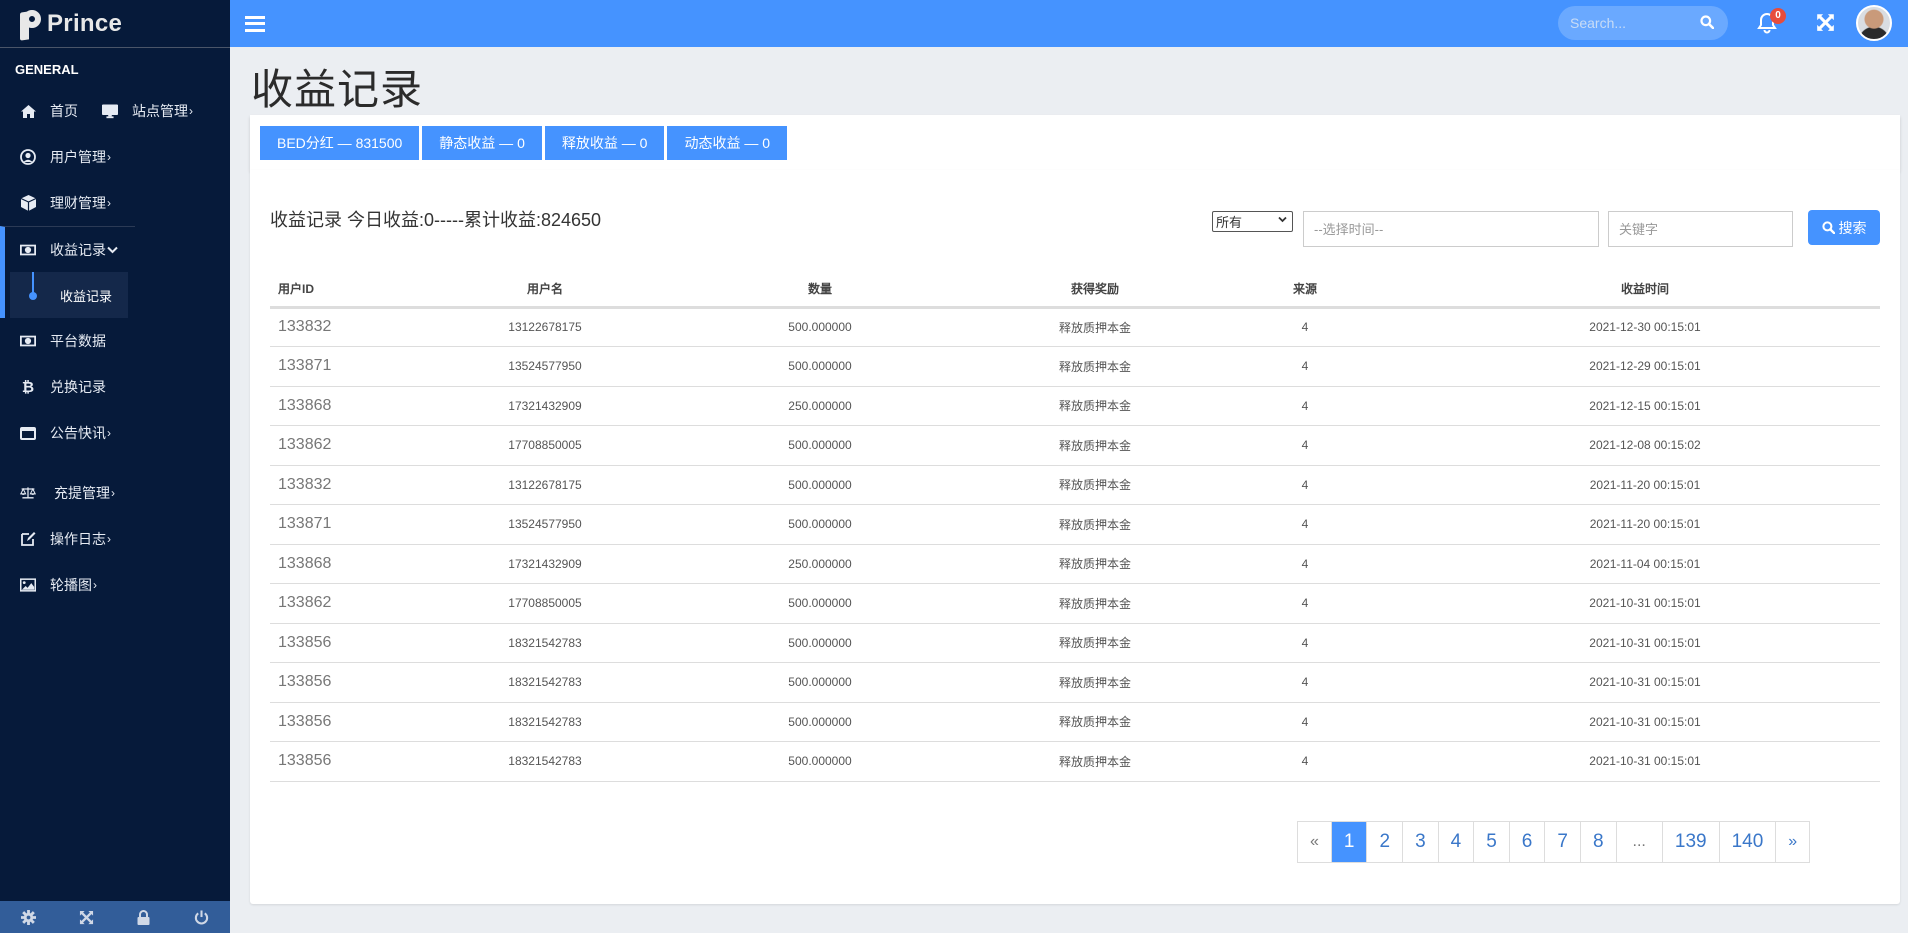 This screenshot has height=933, width=1908. Describe the element at coordinates (545, 682) in the screenshot. I see `cell-username: 18321542783` at that location.